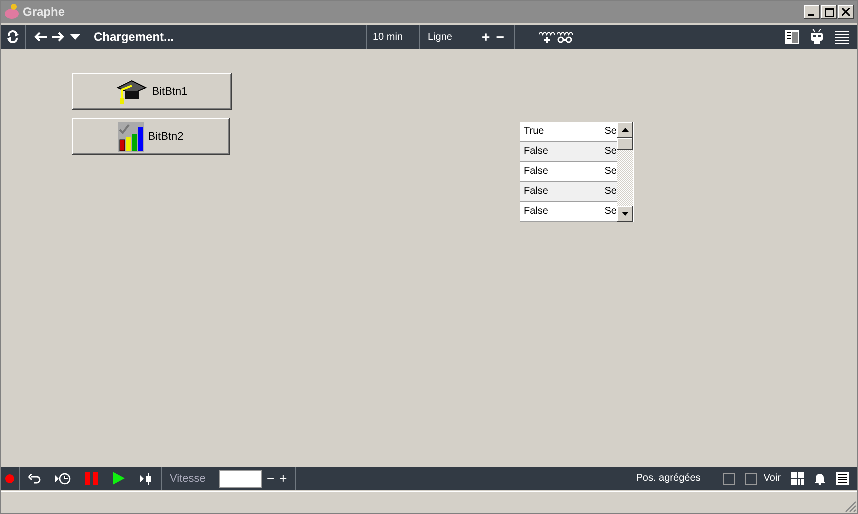 The width and height of the screenshot is (858, 514). I want to click on maximize-icon, so click(829, 12).